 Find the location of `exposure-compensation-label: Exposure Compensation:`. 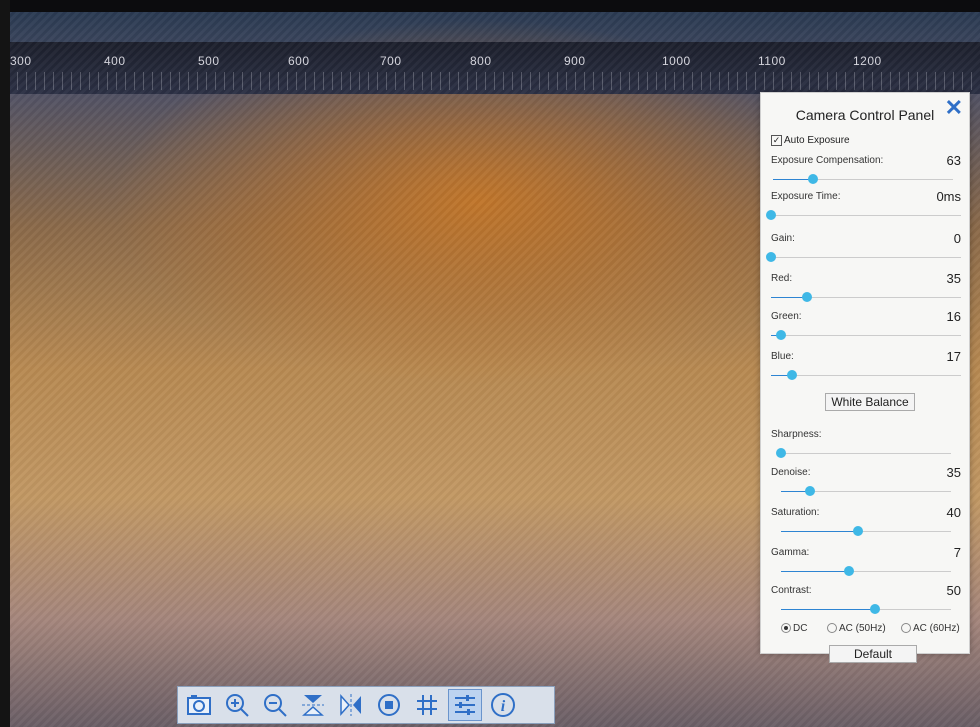

exposure-compensation-label: Exposure Compensation: is located at coordinates (827, 160).